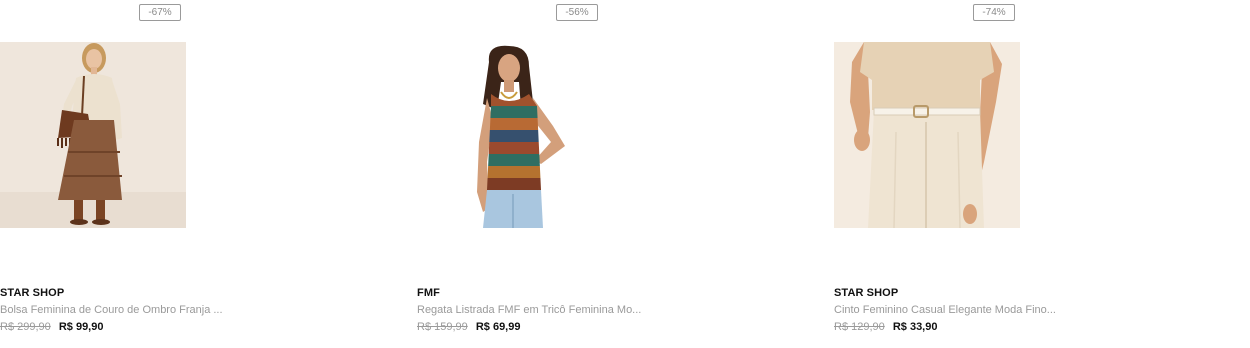 The image size is (1250, 348). What do you see at coordinates (81, 327) in the screenshot?
I see `sale-price: R$ 99,90` at bounding box center [81, 327].